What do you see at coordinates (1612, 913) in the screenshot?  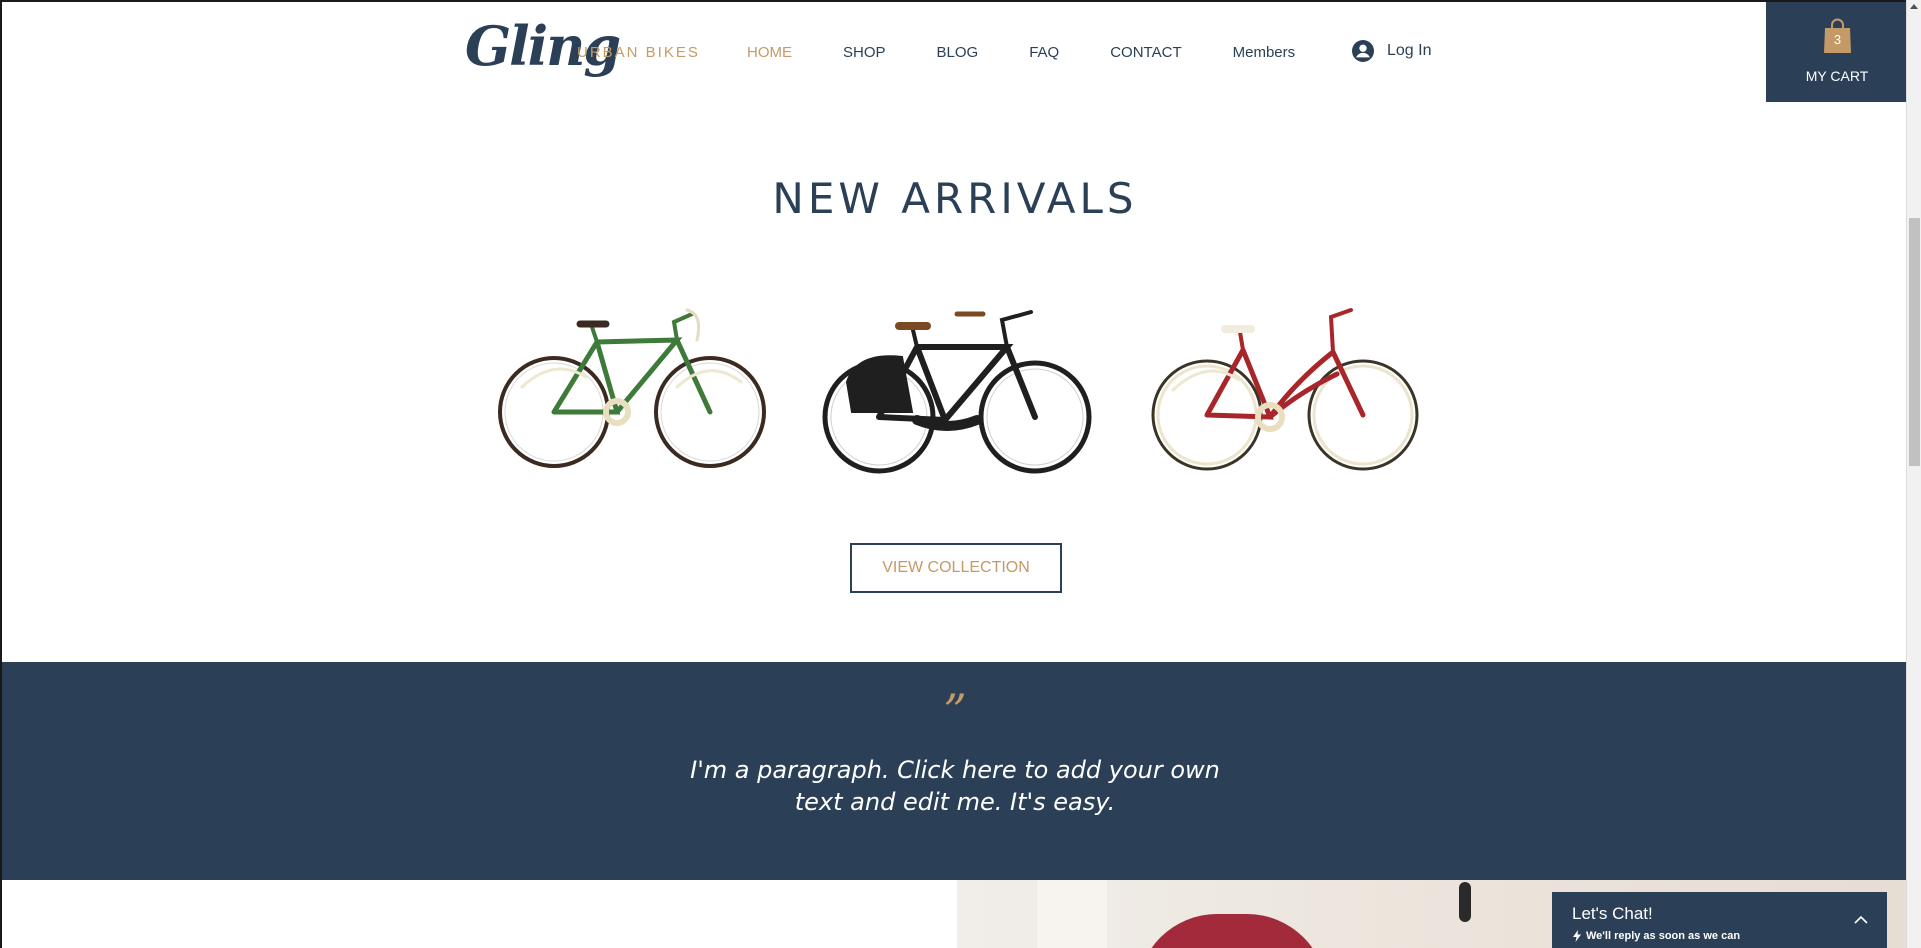 I see `chat-title: Let's Chat!` at bounding box center [1612, 913].